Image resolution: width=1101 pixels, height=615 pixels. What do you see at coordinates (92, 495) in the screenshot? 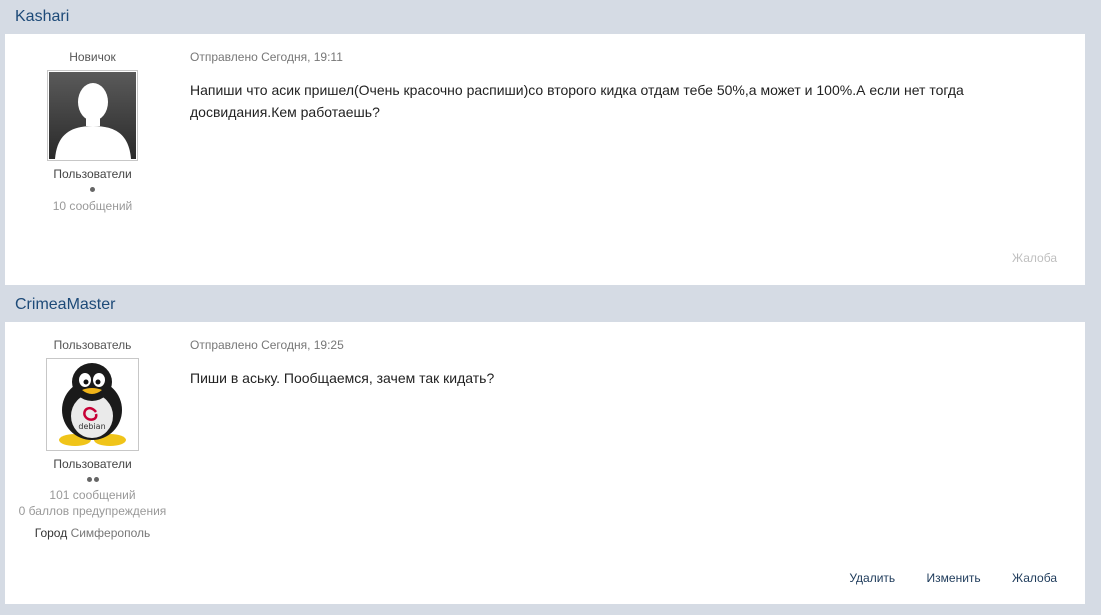
I see `post-count: 101 сообщений` at bounding box center [92, 495].